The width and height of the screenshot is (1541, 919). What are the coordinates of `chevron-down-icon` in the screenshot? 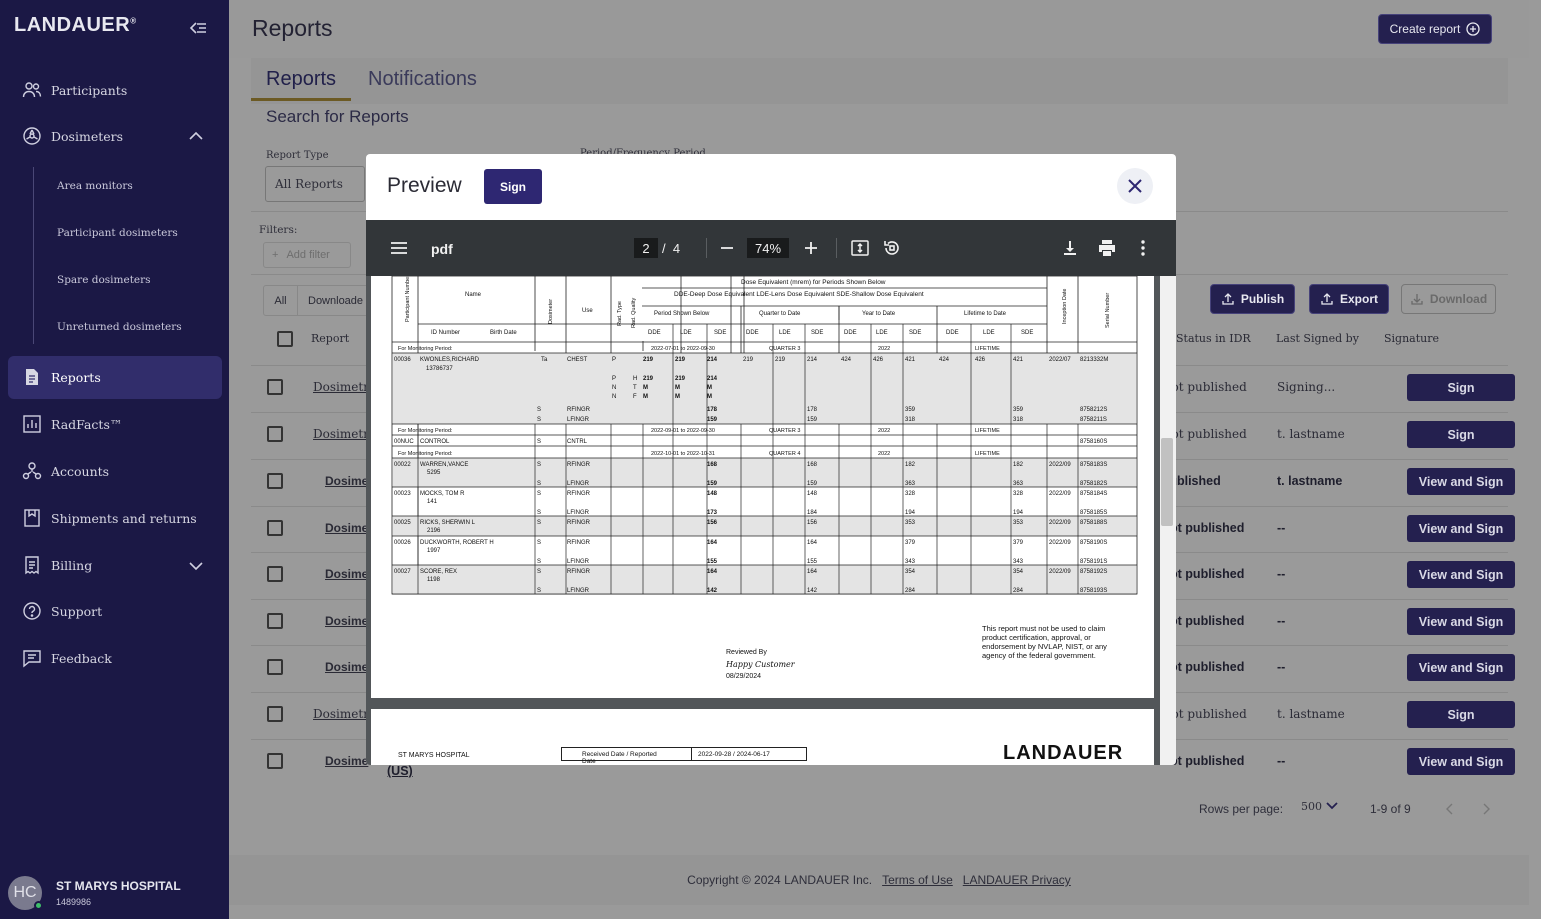 It's located at (196, 566).